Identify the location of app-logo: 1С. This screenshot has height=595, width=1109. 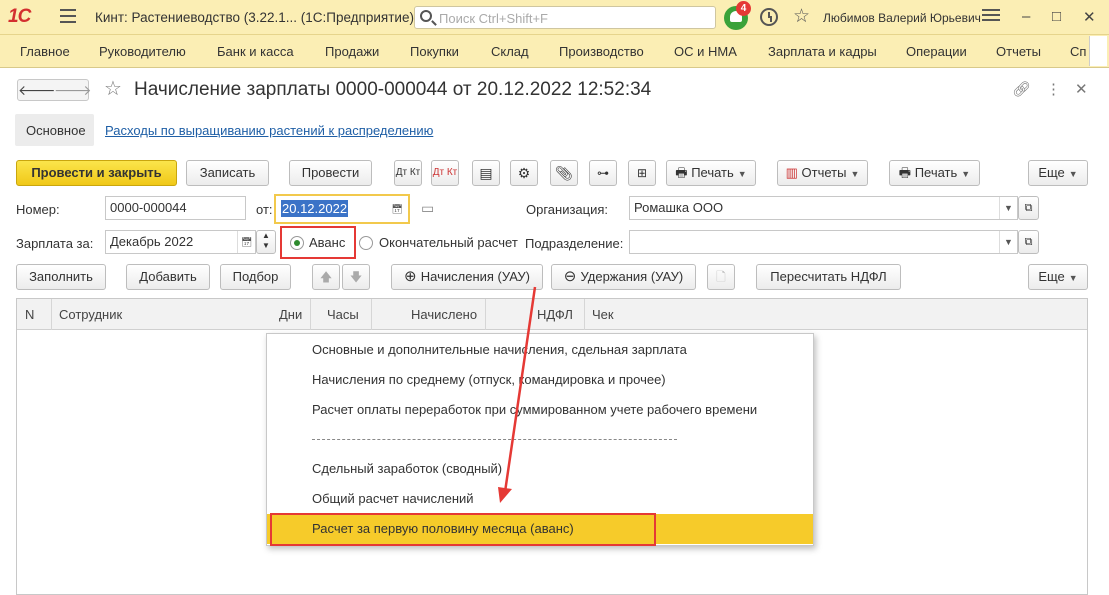
(19, 16).